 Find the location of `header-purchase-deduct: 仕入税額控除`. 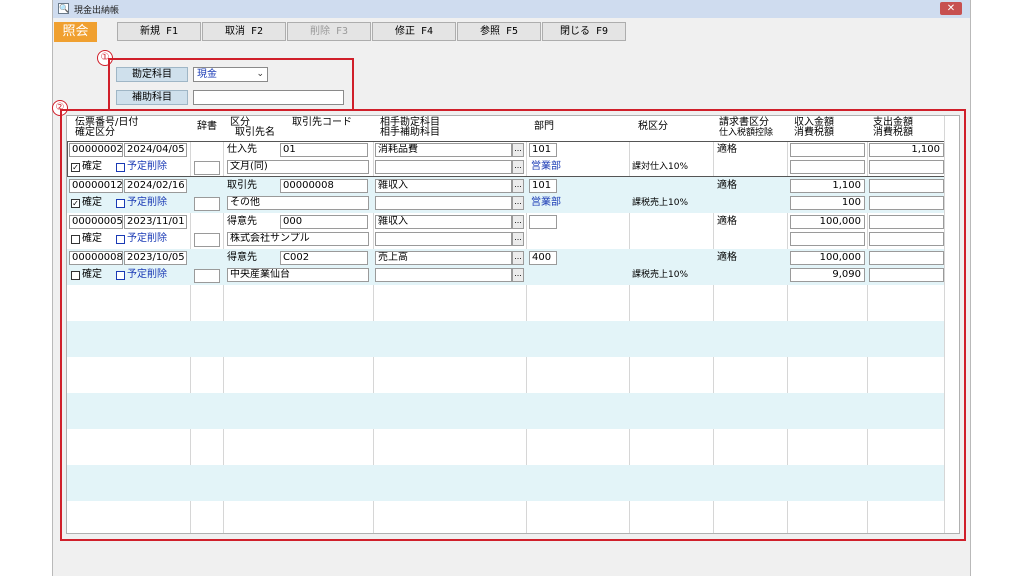

header-purchase-deduct: 仕入税額控除 is located at coordinates (746, 133).